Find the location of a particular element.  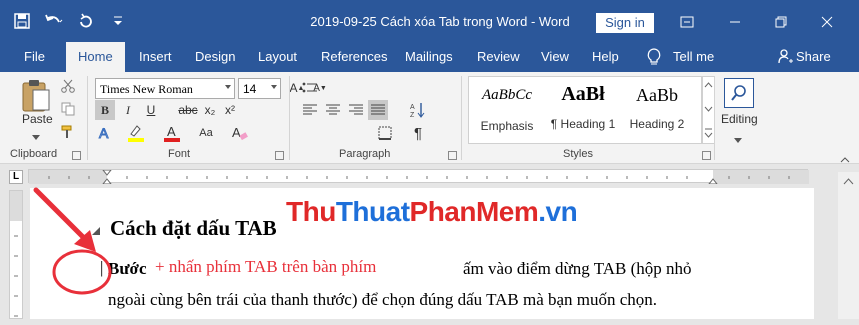

sort-icon: AZ is located at coordinates (418, 110).